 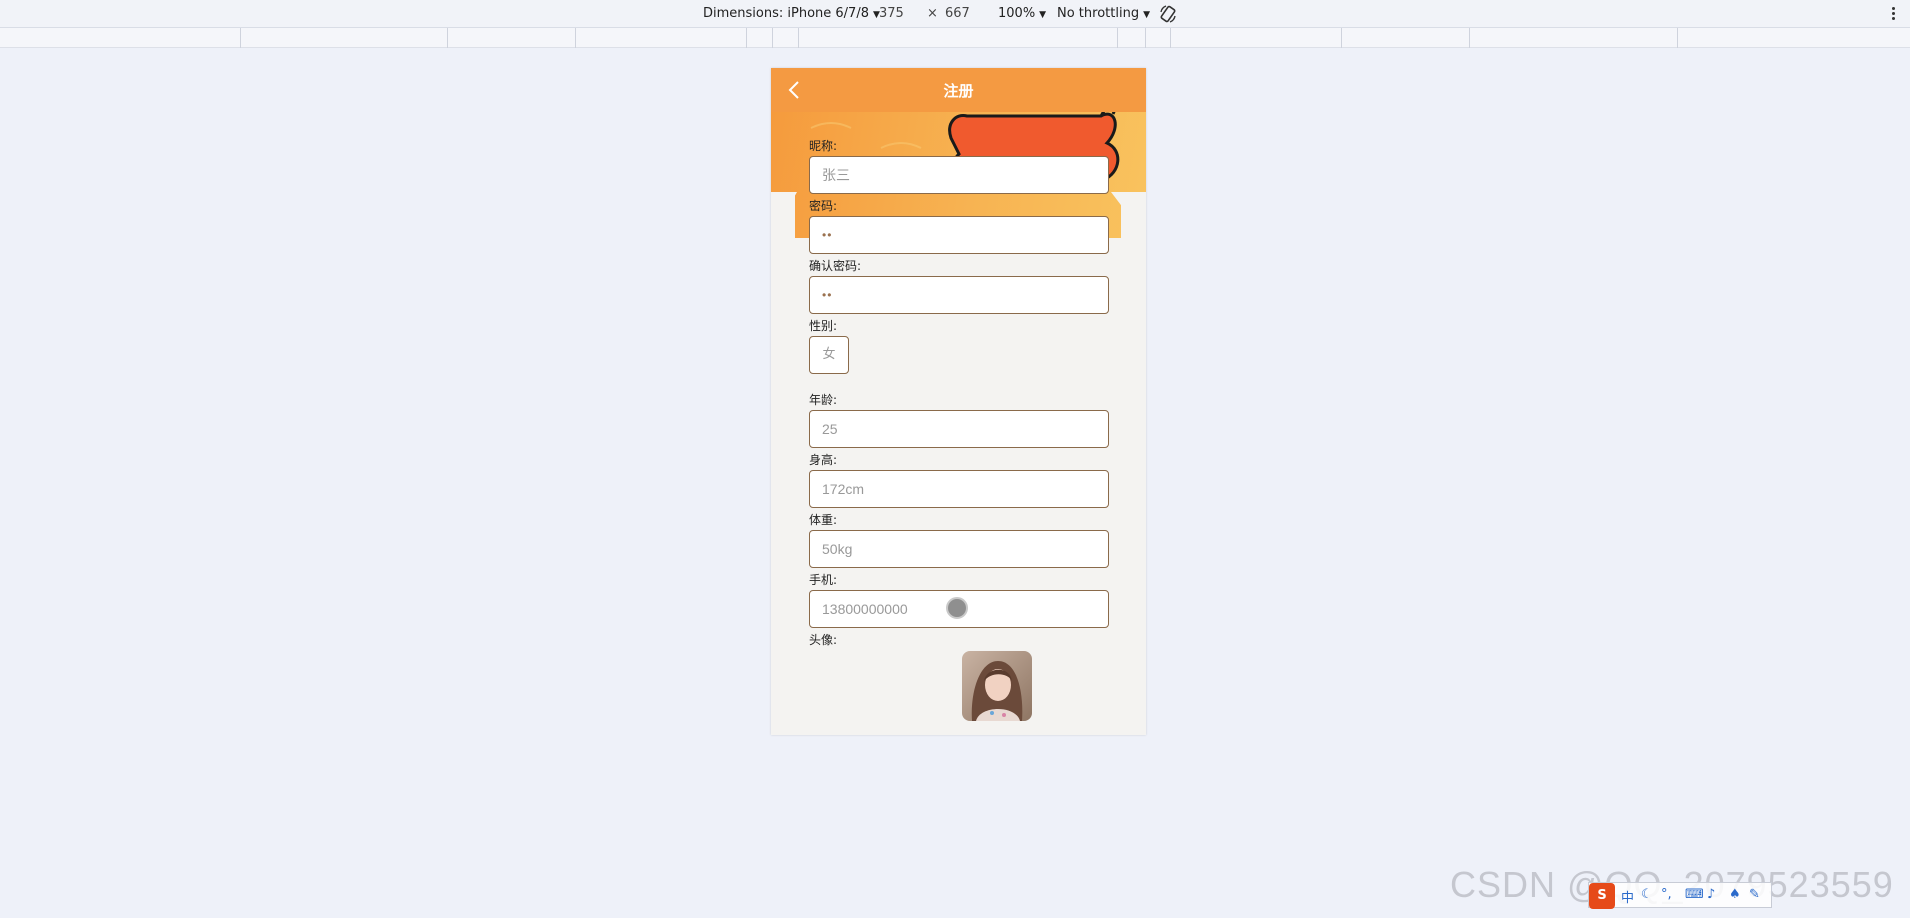 I want to click on height-input: 667, so click(x=957, y=13).